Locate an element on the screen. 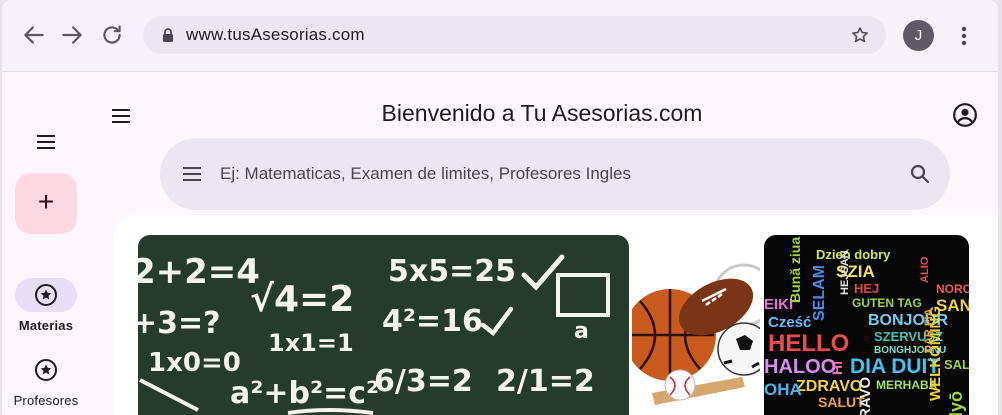 Image resolution: width=1002 pixels, height=415 pixels. chalk-text: 5x5=25 is located at coordinates (452, 271).